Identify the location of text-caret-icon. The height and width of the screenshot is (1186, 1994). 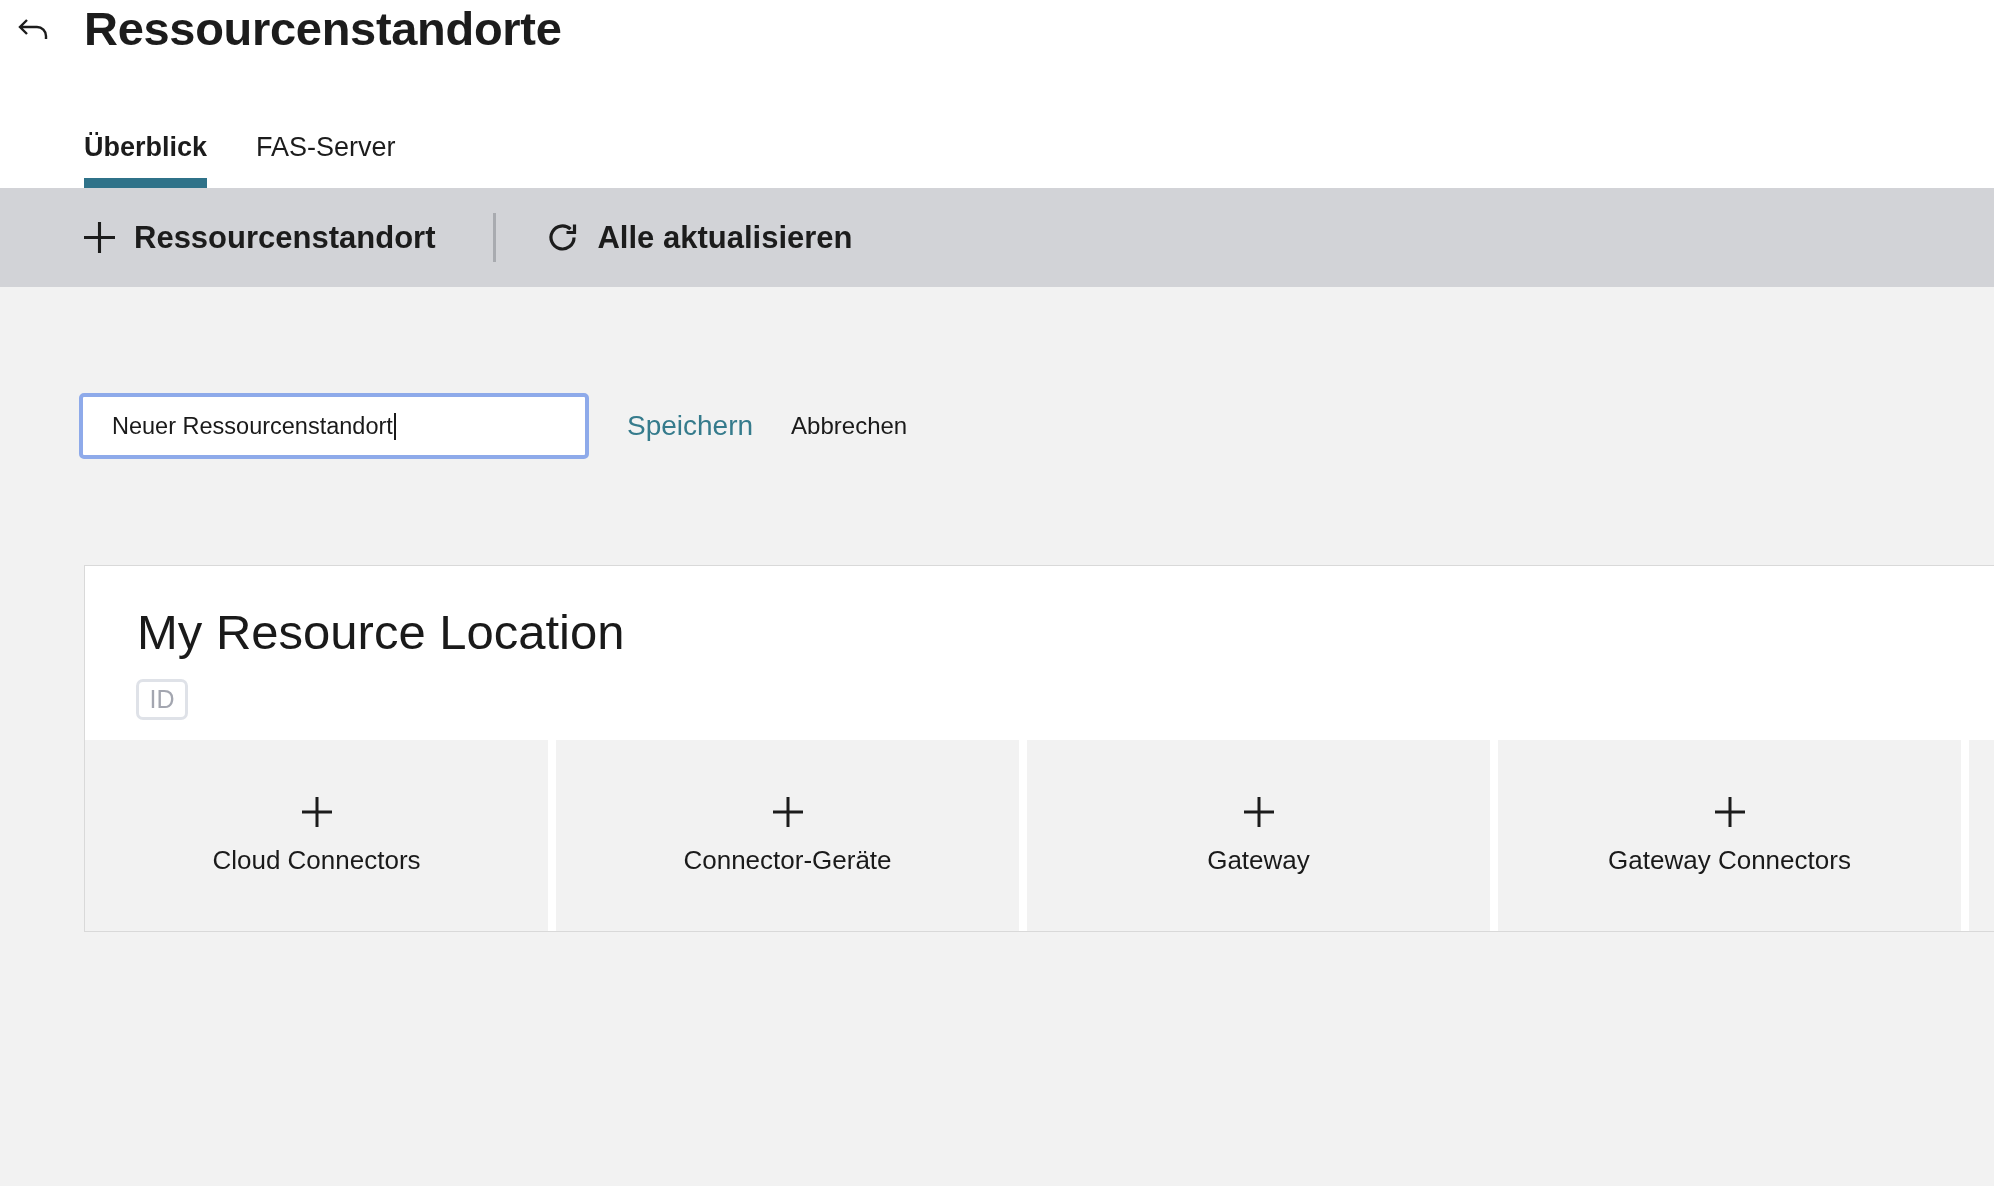
(394, 426).